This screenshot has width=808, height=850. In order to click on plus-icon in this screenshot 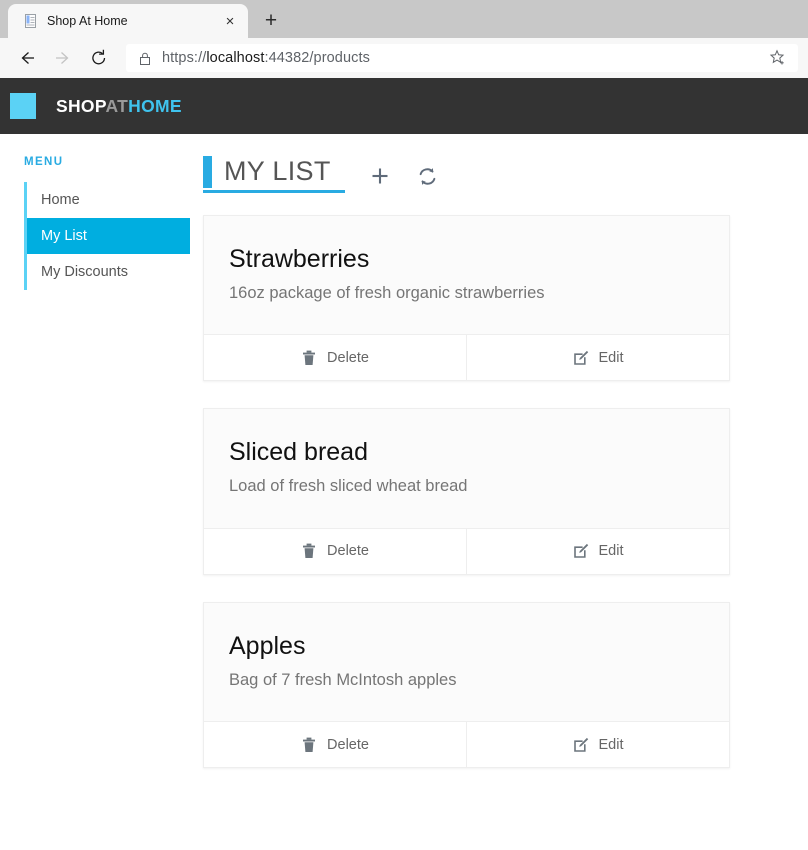, I will do `click(380, 176)`.